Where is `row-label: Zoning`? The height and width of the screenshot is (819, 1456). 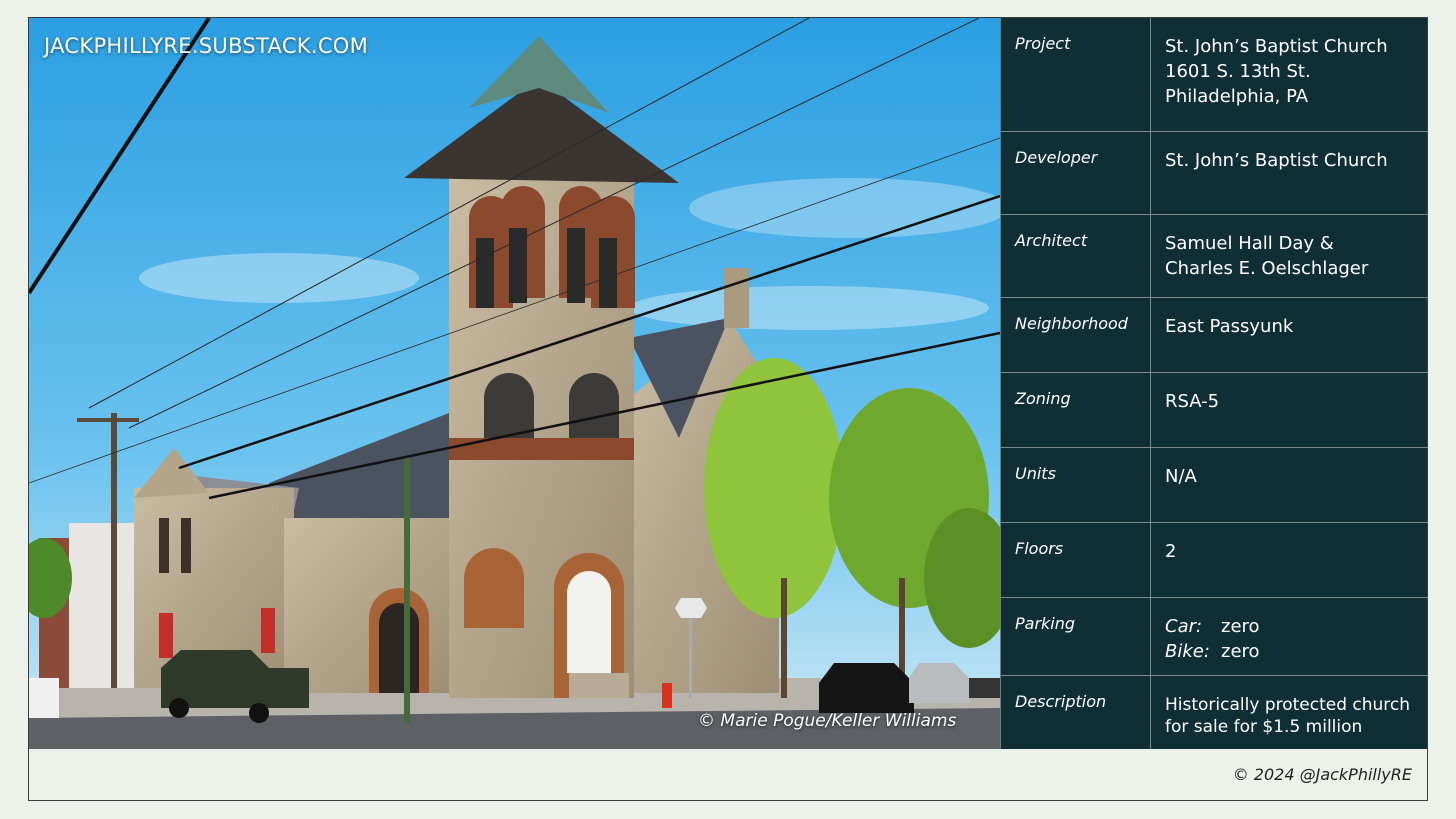
row-label: Zoning is located at coordinates (1043, 398).